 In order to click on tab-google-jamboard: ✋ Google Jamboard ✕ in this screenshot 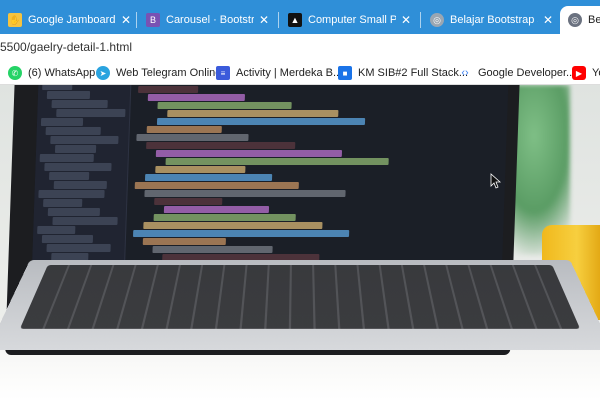, I will do `click(69, 20)`.